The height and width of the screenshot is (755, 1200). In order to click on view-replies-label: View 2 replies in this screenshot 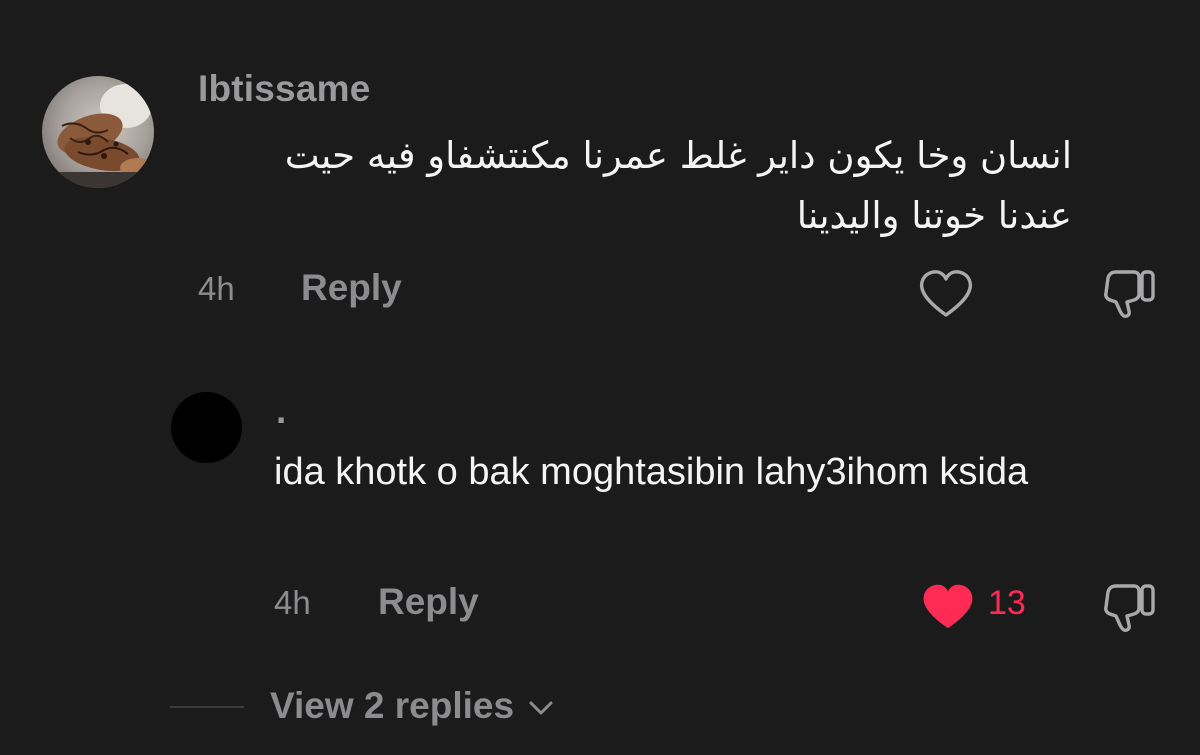, I will do `click(392, 705)`.